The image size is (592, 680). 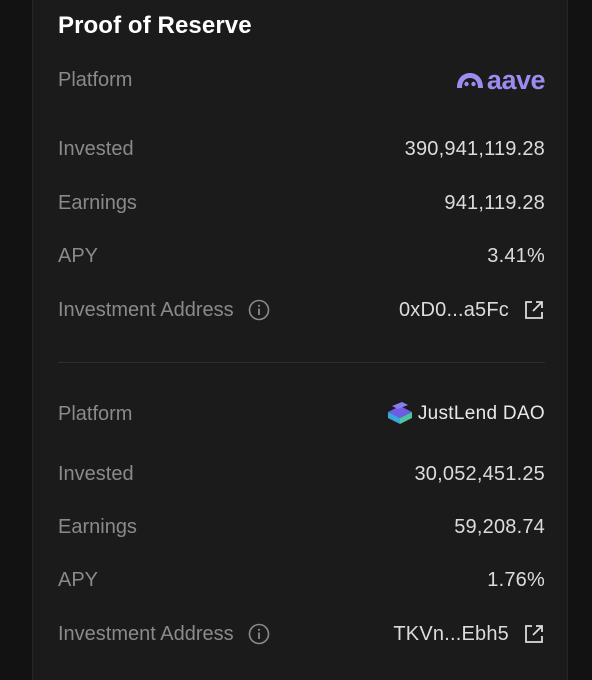 What do you see at coordinates (301, 474) in the screenshot?
I see `invested-row: Invested 30,052,451.25` at bounding box center [301, 474].